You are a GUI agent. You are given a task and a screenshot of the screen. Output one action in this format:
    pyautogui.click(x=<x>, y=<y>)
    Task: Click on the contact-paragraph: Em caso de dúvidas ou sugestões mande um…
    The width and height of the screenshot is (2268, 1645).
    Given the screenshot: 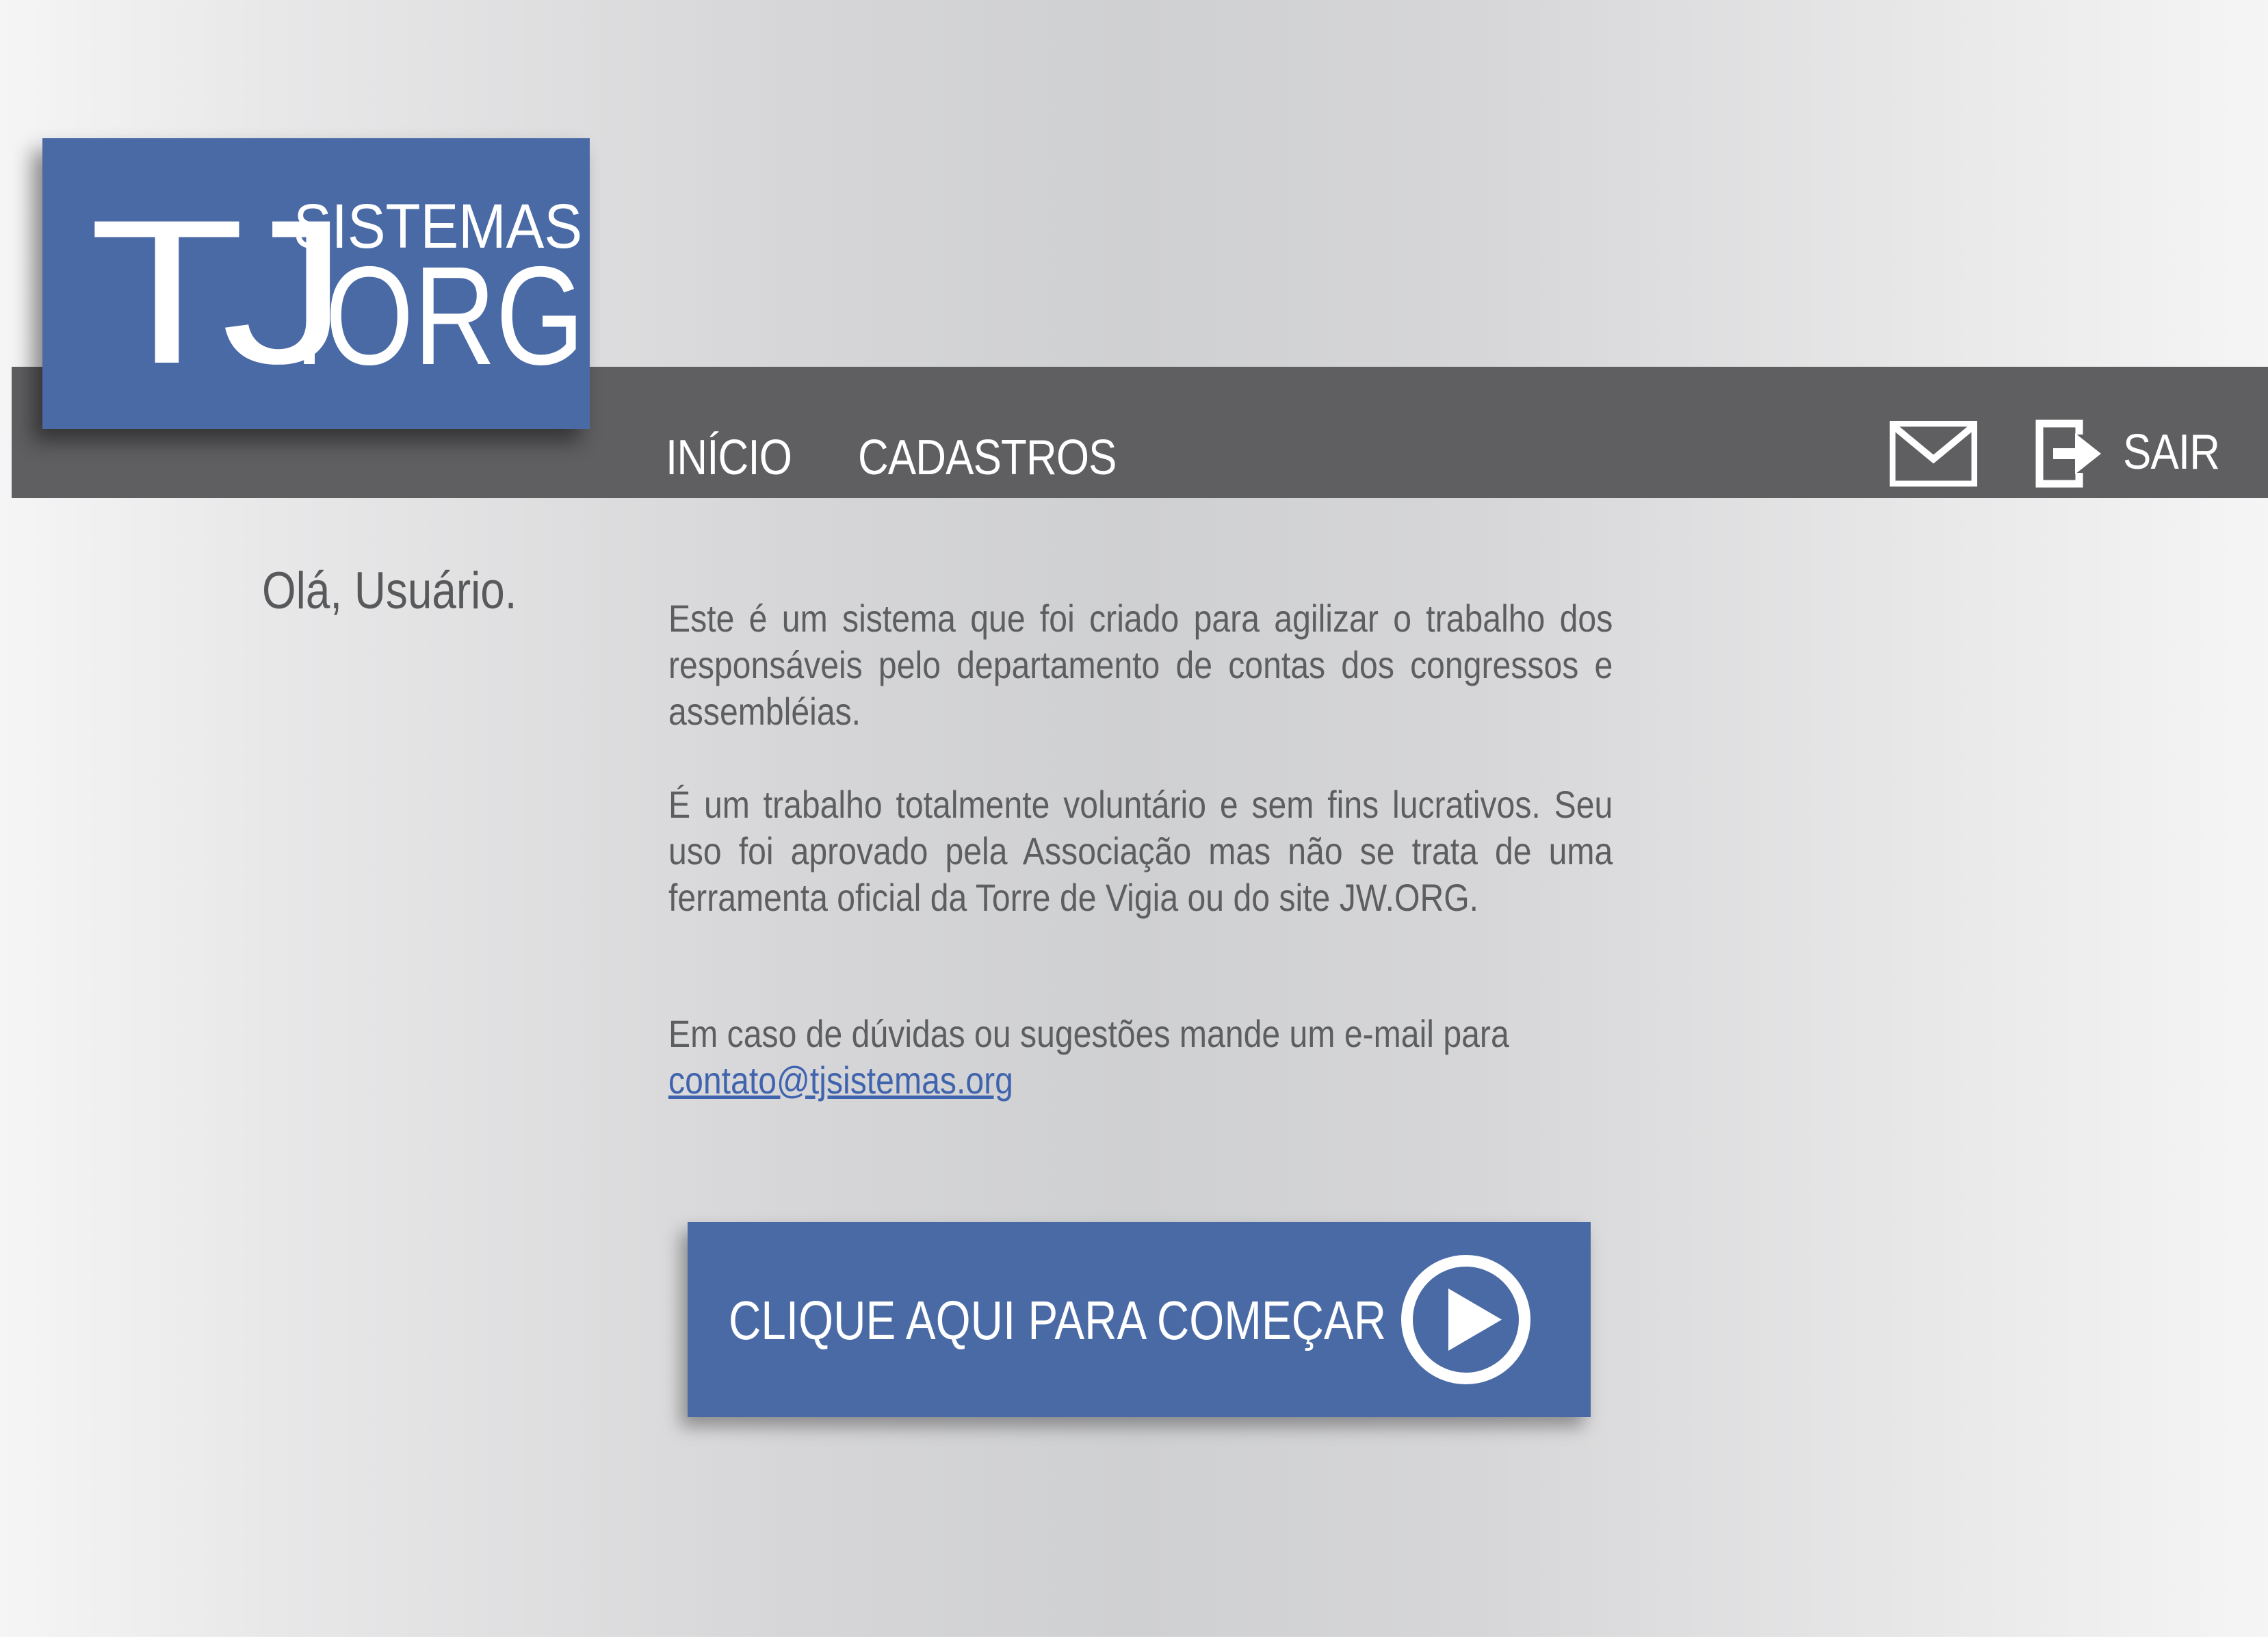 What is the action you would take?
    pyautogui.click(x=1140, y=1057)
    